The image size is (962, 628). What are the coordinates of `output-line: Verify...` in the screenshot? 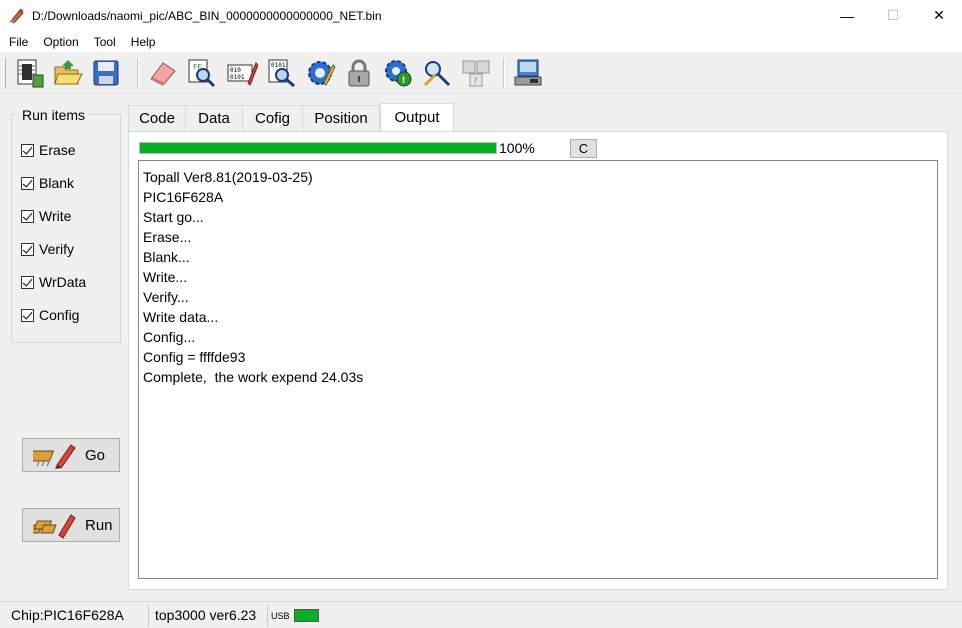 It's located at (166, 297).